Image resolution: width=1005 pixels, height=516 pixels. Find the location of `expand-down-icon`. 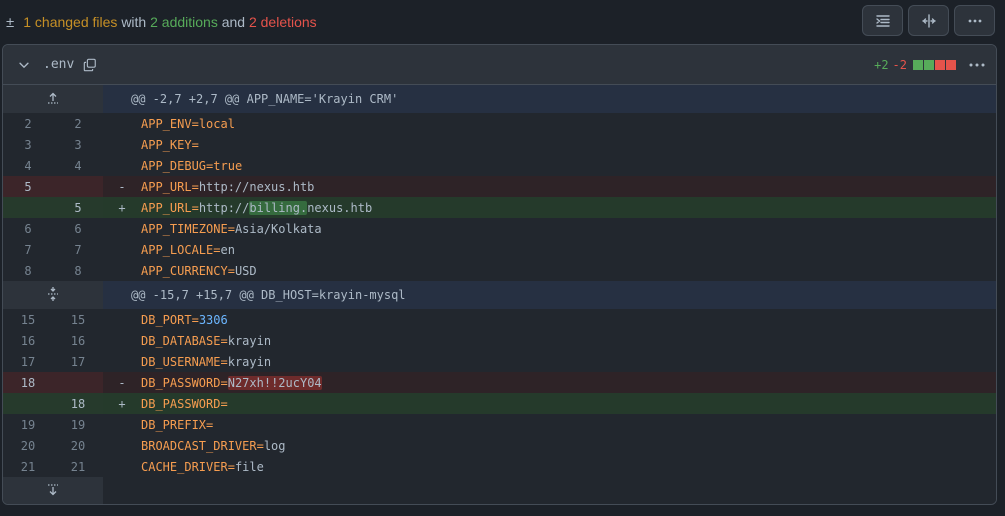

expand-down-icon is located at coordinates (53, 489).